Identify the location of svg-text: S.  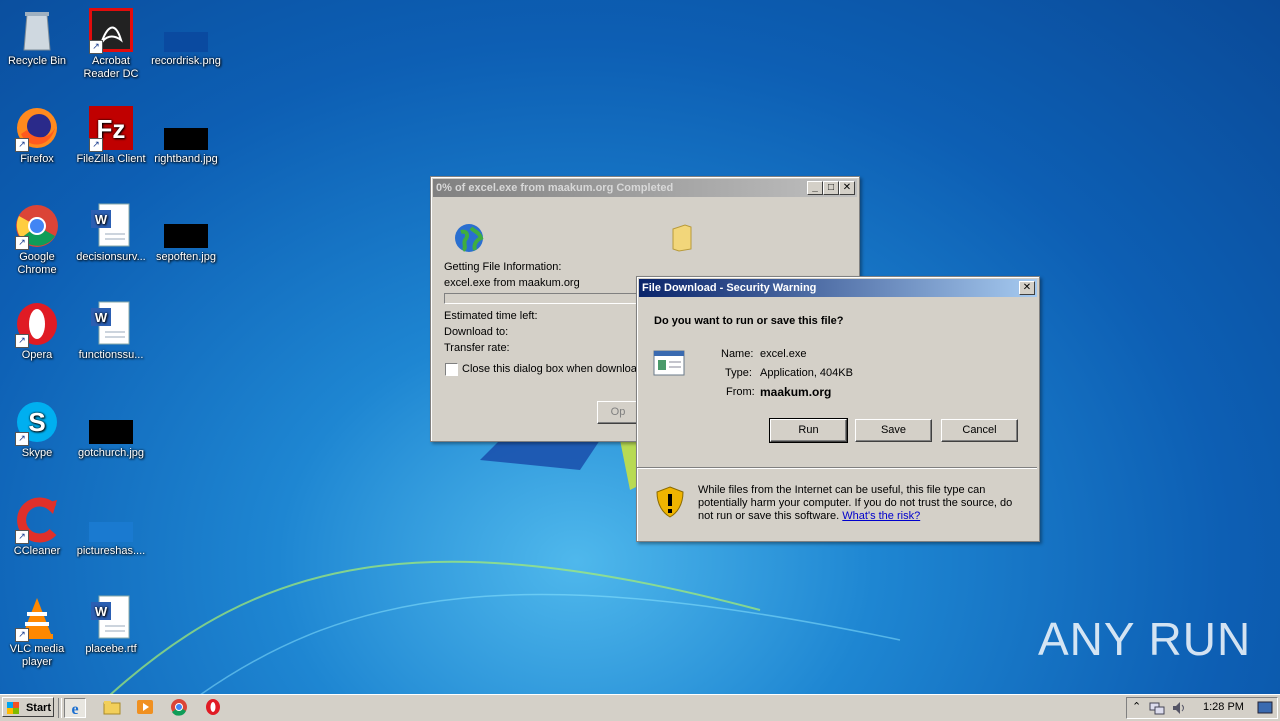
(36, 422).